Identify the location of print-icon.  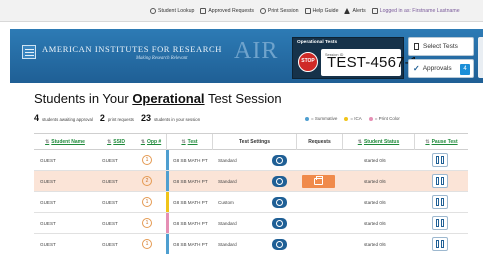
(262, 11).